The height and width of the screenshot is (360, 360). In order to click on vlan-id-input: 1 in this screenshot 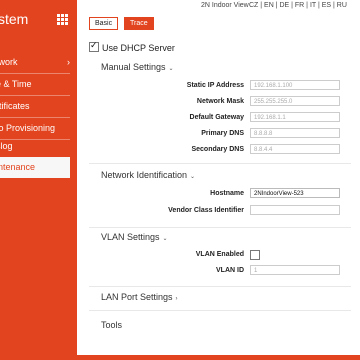, I will do `click(295, 270)`.